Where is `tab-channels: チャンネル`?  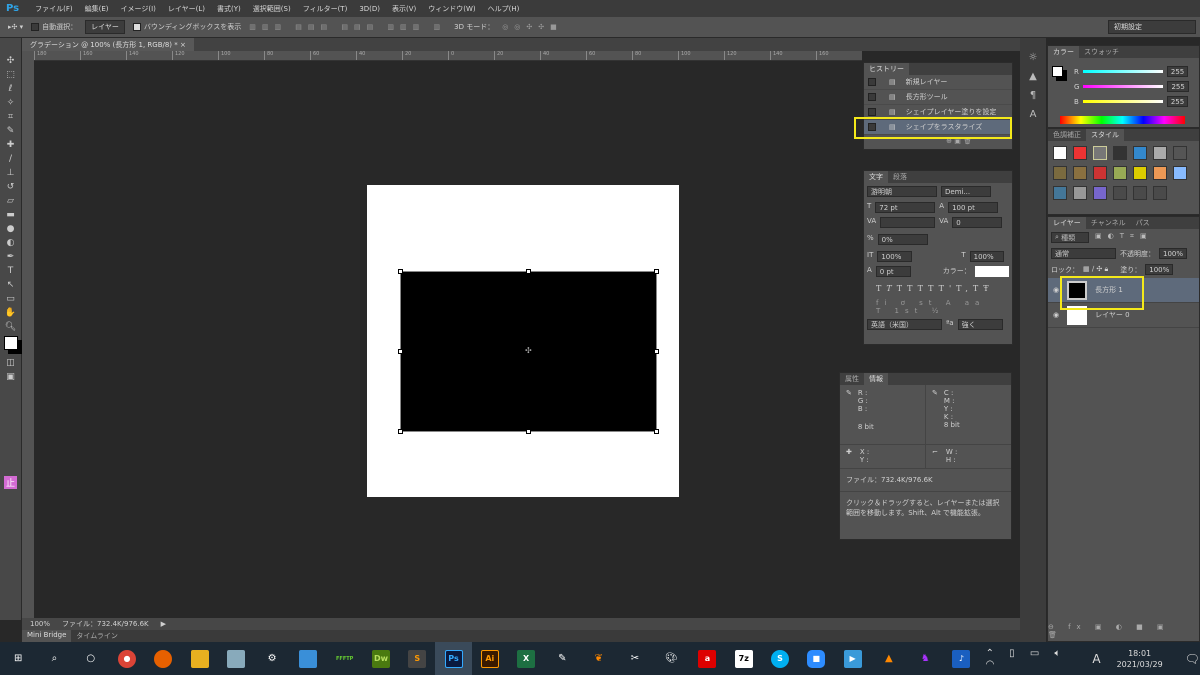 tab-channels: チャンネル is located at coordinates (1108, 223).